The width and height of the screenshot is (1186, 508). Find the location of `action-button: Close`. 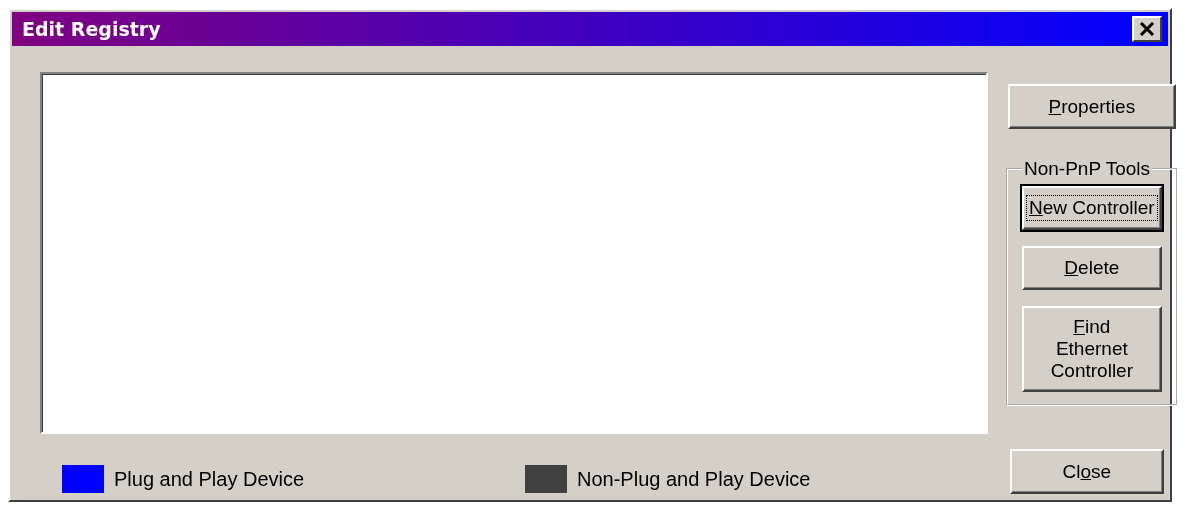

action-button: Close is located at coordinates (1087, 471).